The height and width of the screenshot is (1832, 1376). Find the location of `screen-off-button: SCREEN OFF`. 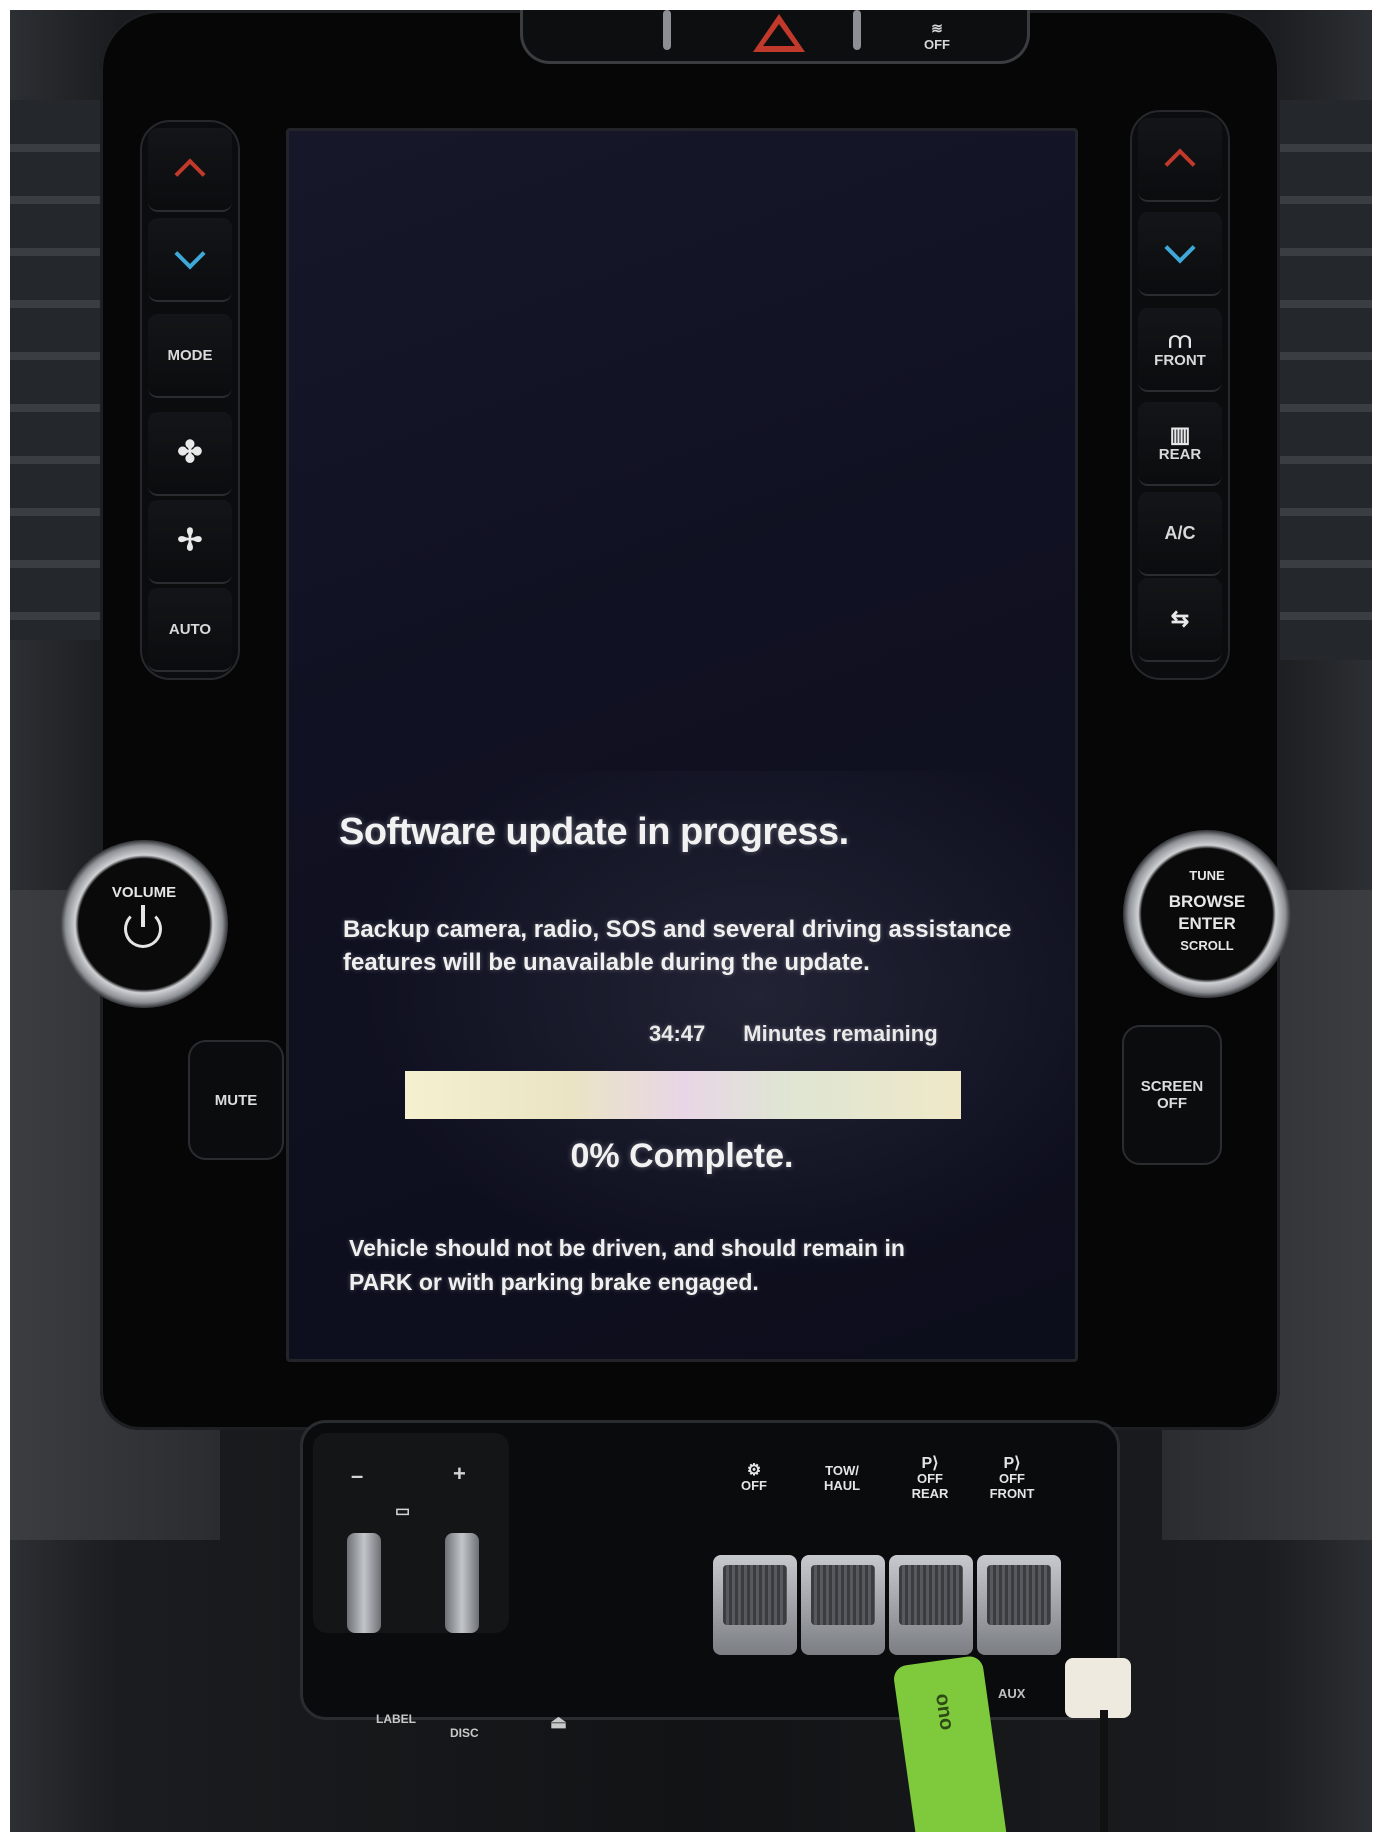

screen-off-button: SCREEN OFF is located at coordinates (1172, 1095).